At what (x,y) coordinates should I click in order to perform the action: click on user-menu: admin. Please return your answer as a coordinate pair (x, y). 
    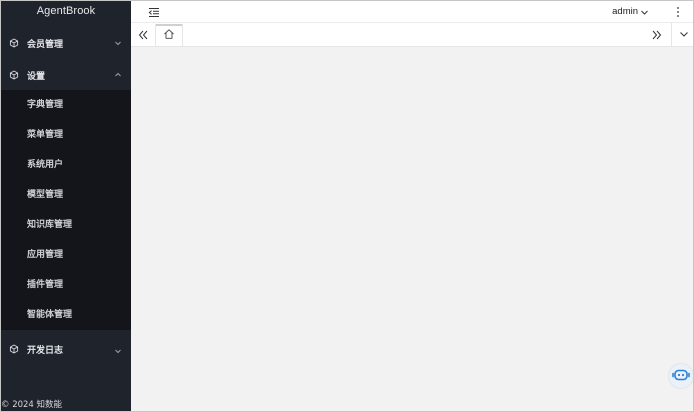
    Looking at the image, I should click on (630, 12).